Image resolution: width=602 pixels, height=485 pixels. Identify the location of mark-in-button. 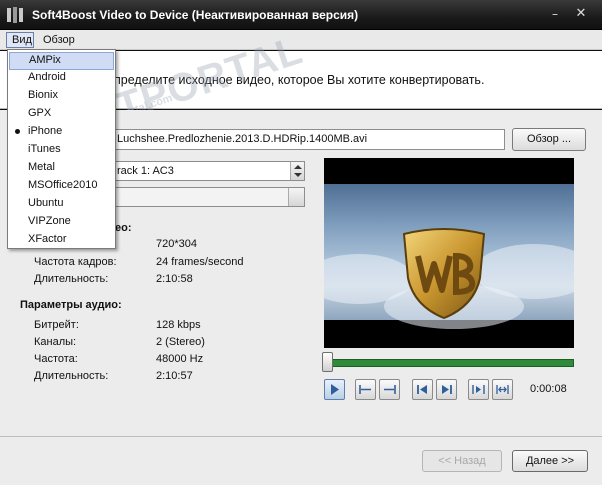
(365, 389).